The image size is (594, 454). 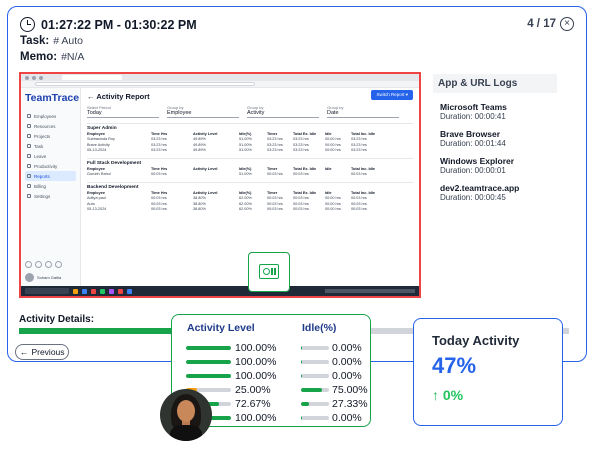 What do you see at coordinates (50, 176) in the screenshot?
I see `sidebar-item: Reports` at bounding box center [50, 176].